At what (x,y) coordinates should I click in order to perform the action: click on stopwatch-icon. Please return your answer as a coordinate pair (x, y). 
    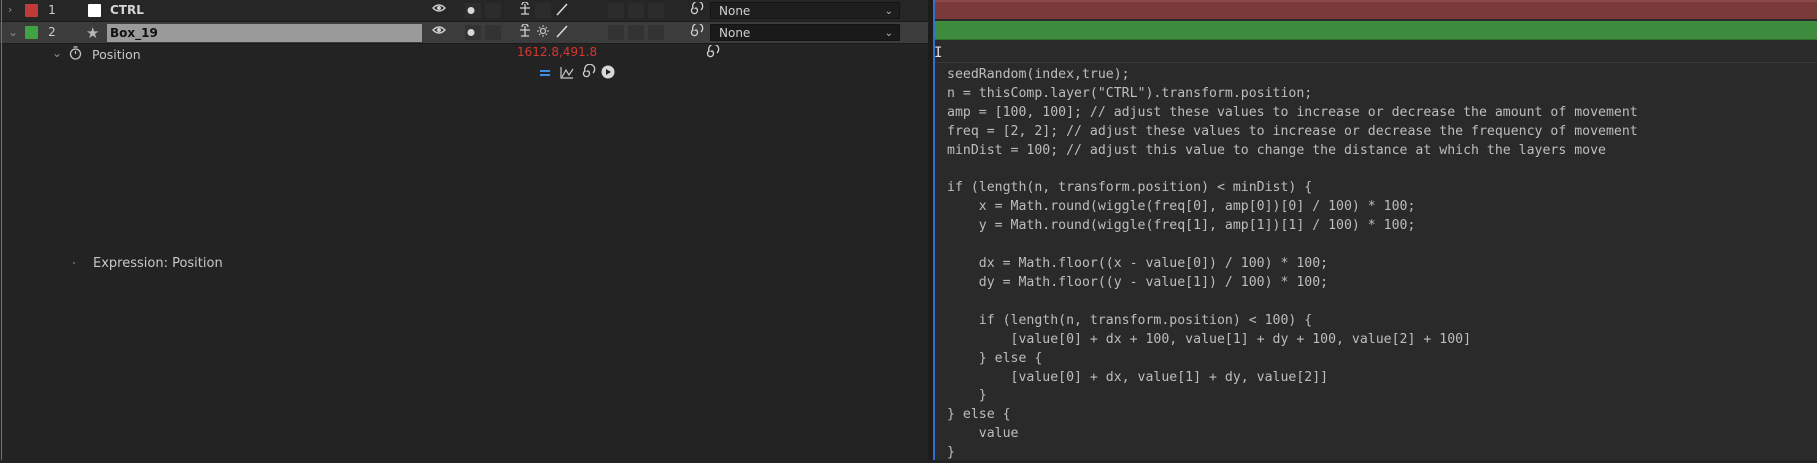
    Looking at the image, I should click on (75, 54).